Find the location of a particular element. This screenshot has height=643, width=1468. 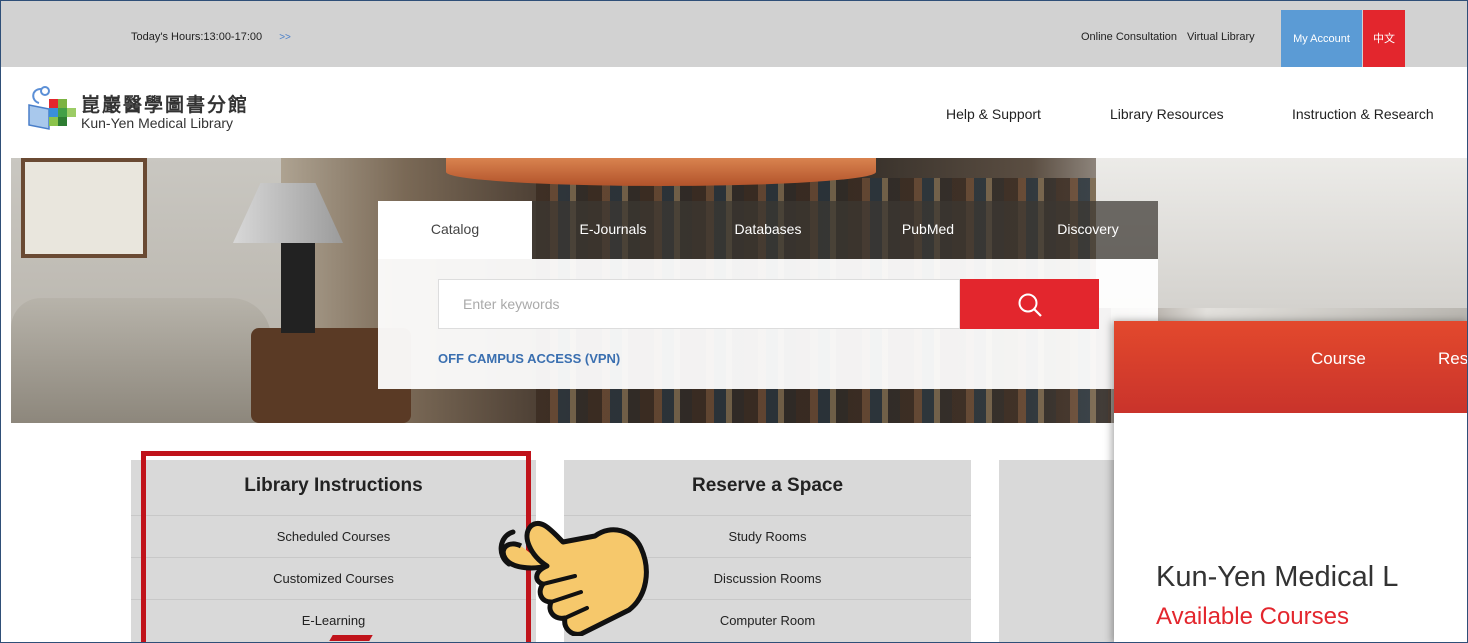

search-input is located at coordinates (699, 304).